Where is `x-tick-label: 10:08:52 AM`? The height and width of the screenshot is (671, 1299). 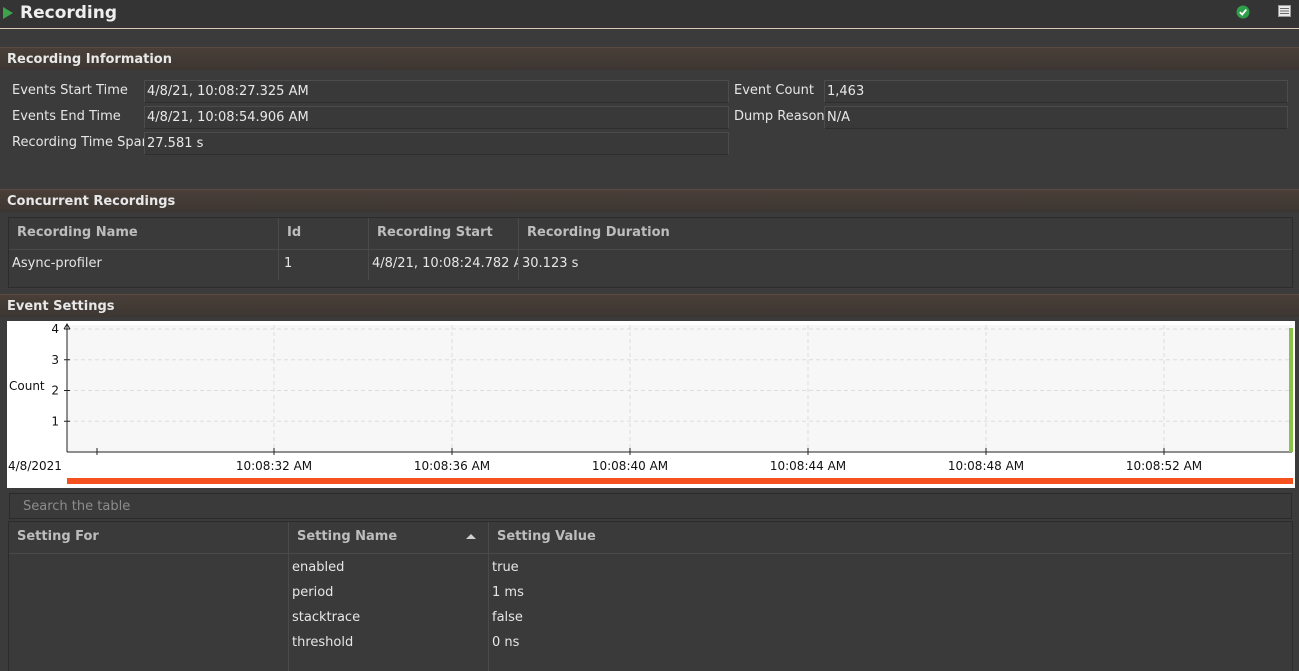
x-tick-label: 10:08:52 AM is located at coordinates (1164, 466).